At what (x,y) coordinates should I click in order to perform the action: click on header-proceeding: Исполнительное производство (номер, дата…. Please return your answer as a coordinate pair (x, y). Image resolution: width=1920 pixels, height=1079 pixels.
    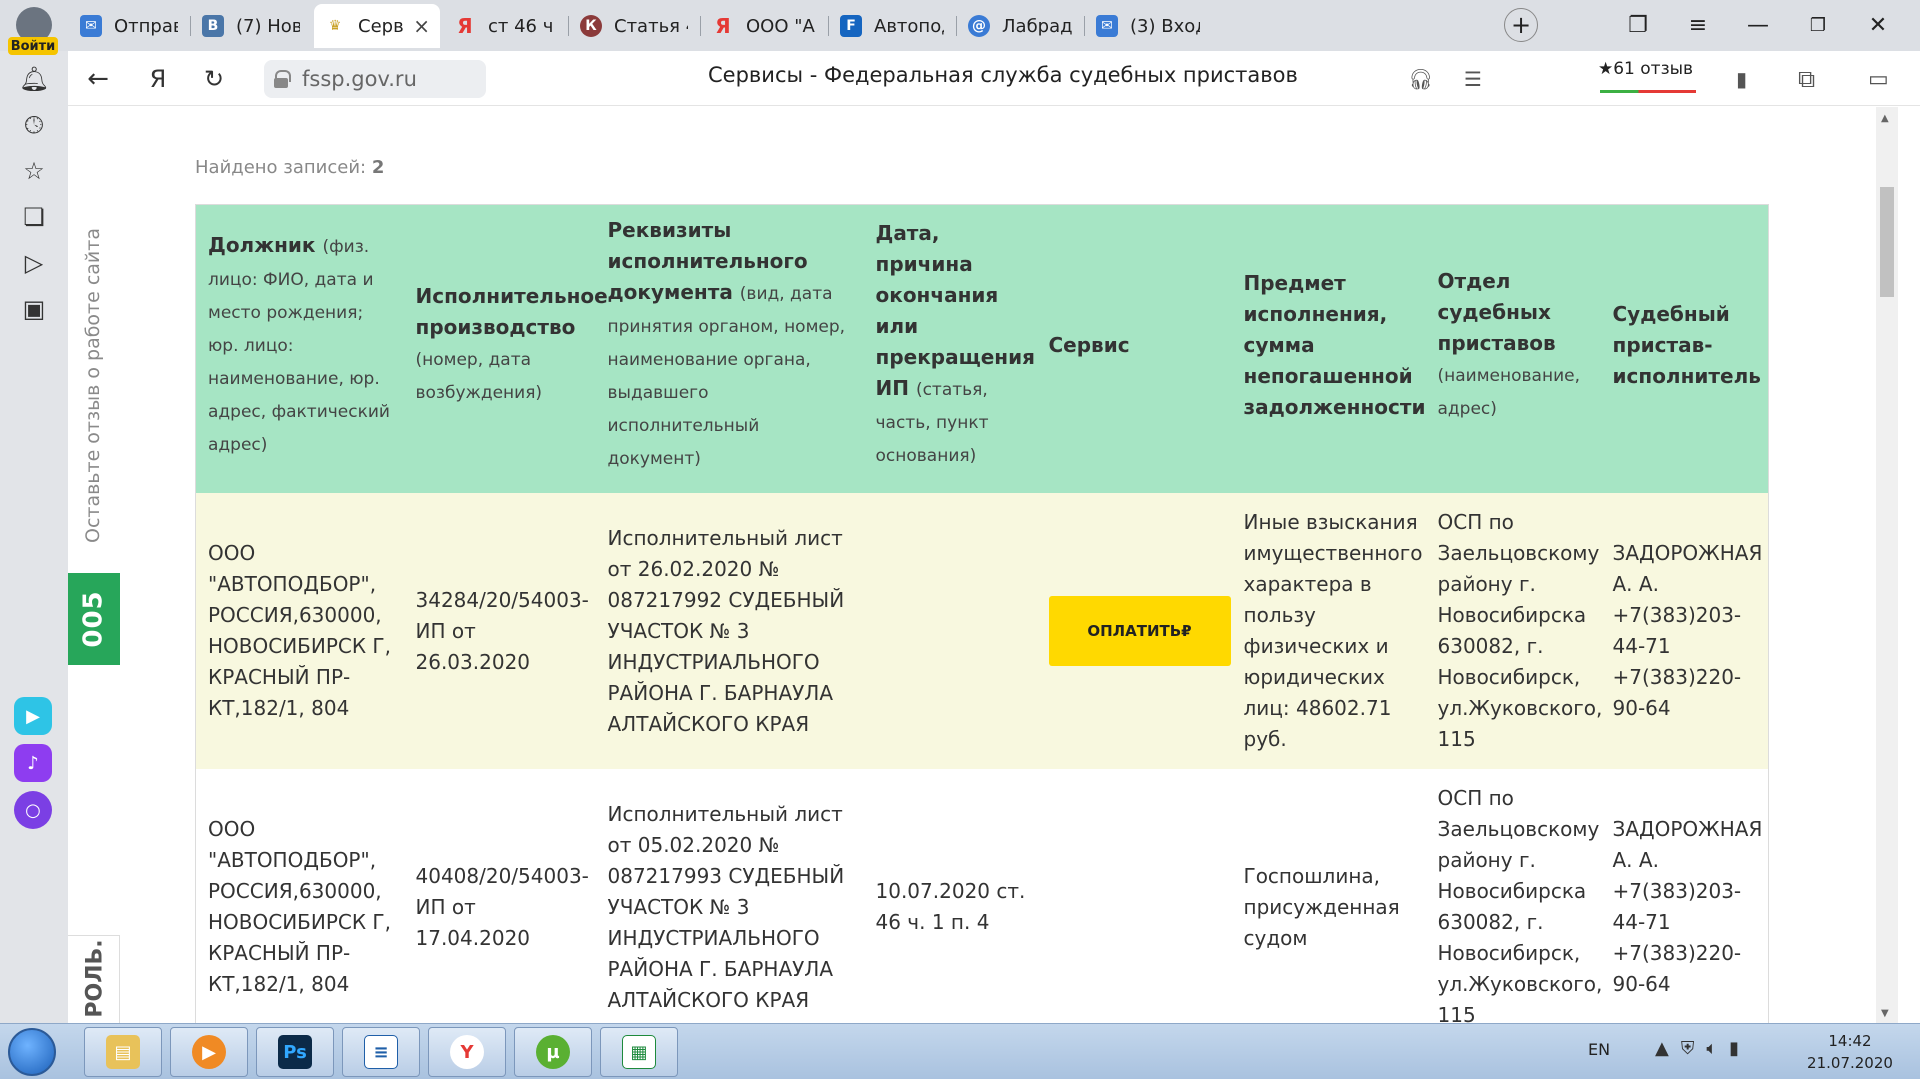
    Looking at the image, I should click on (505, 348).